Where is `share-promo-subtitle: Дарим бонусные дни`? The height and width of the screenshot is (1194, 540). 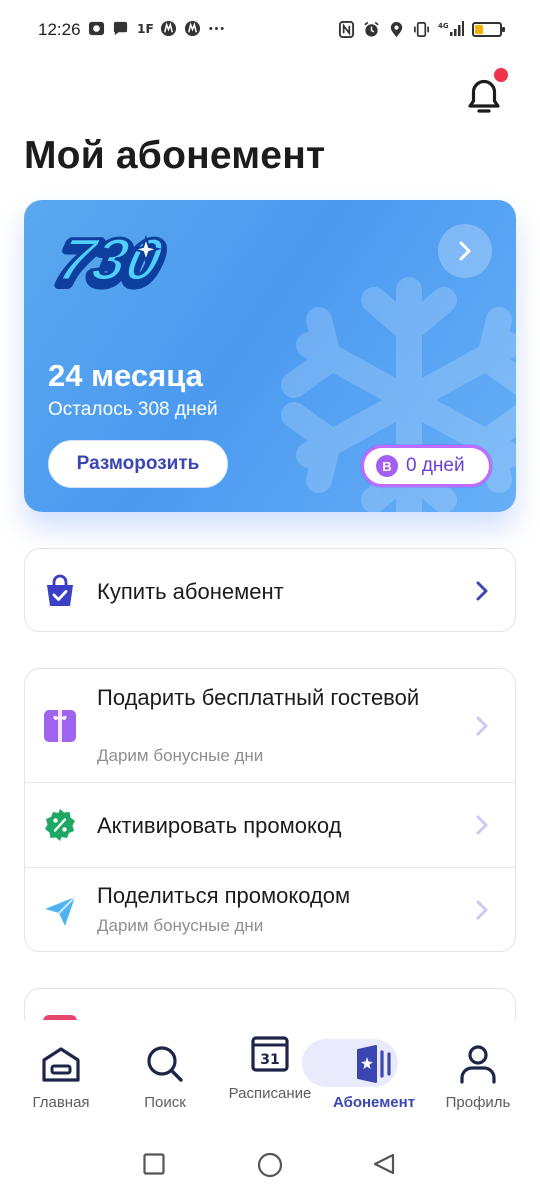 share-promo-subtitle: Дарим бонусные дни is located at coordinates (180, 925).